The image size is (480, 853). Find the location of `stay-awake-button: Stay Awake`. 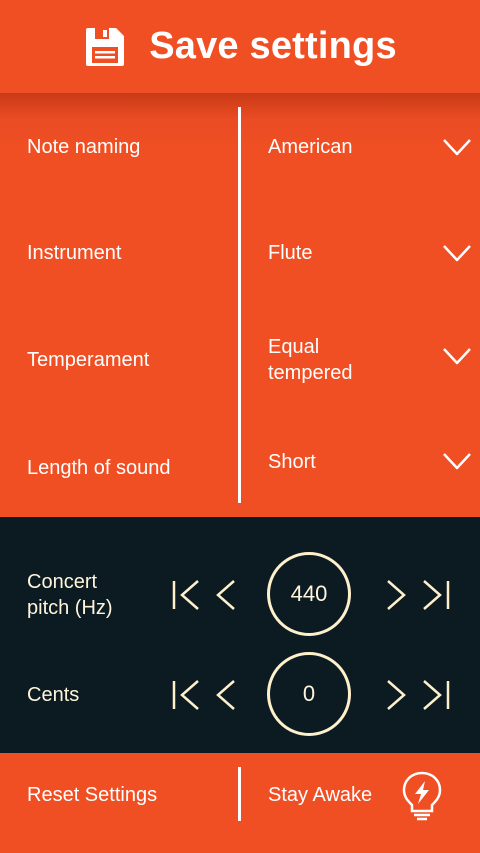

stay-awake-button: Stay Awake is located at coordinates (320, 795).